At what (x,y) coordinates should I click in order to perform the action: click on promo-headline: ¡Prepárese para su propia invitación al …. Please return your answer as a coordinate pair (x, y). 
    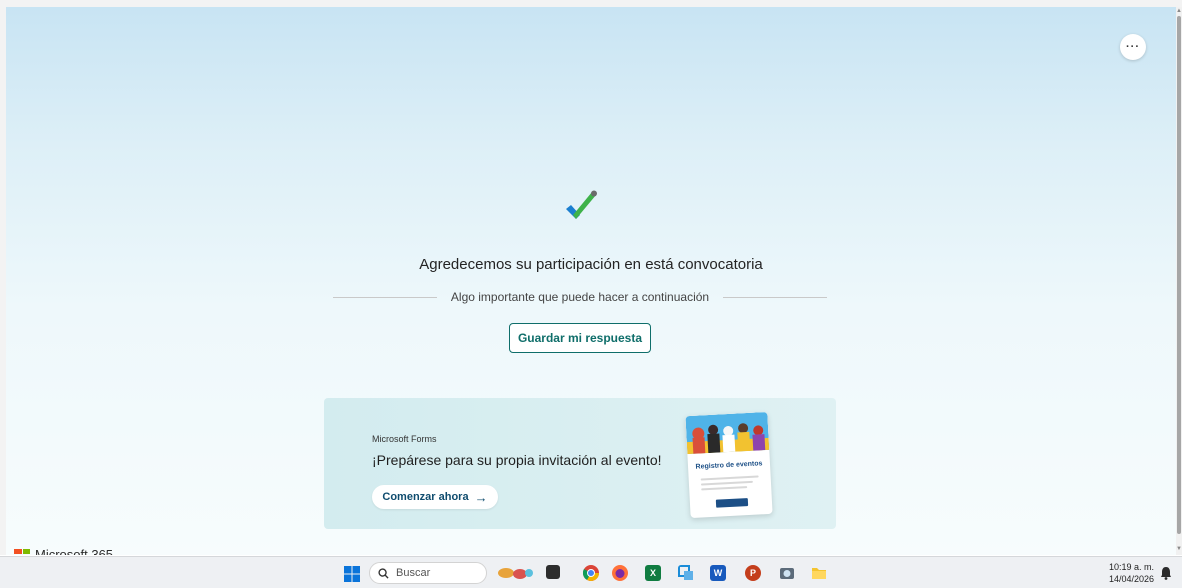
    Looking at the image, I should click on (517, 460).